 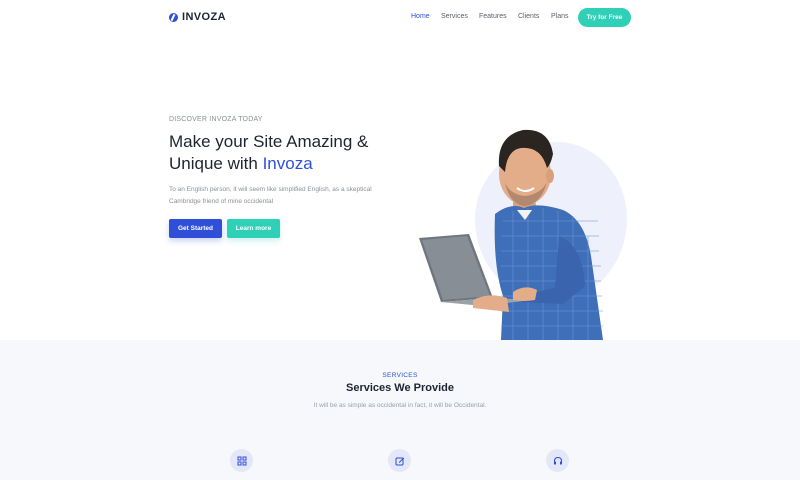 What do you see at coordinates (195, 228) in the screenshot?
I see `get-started-button: Get Started` at bounding box center [195, 228].